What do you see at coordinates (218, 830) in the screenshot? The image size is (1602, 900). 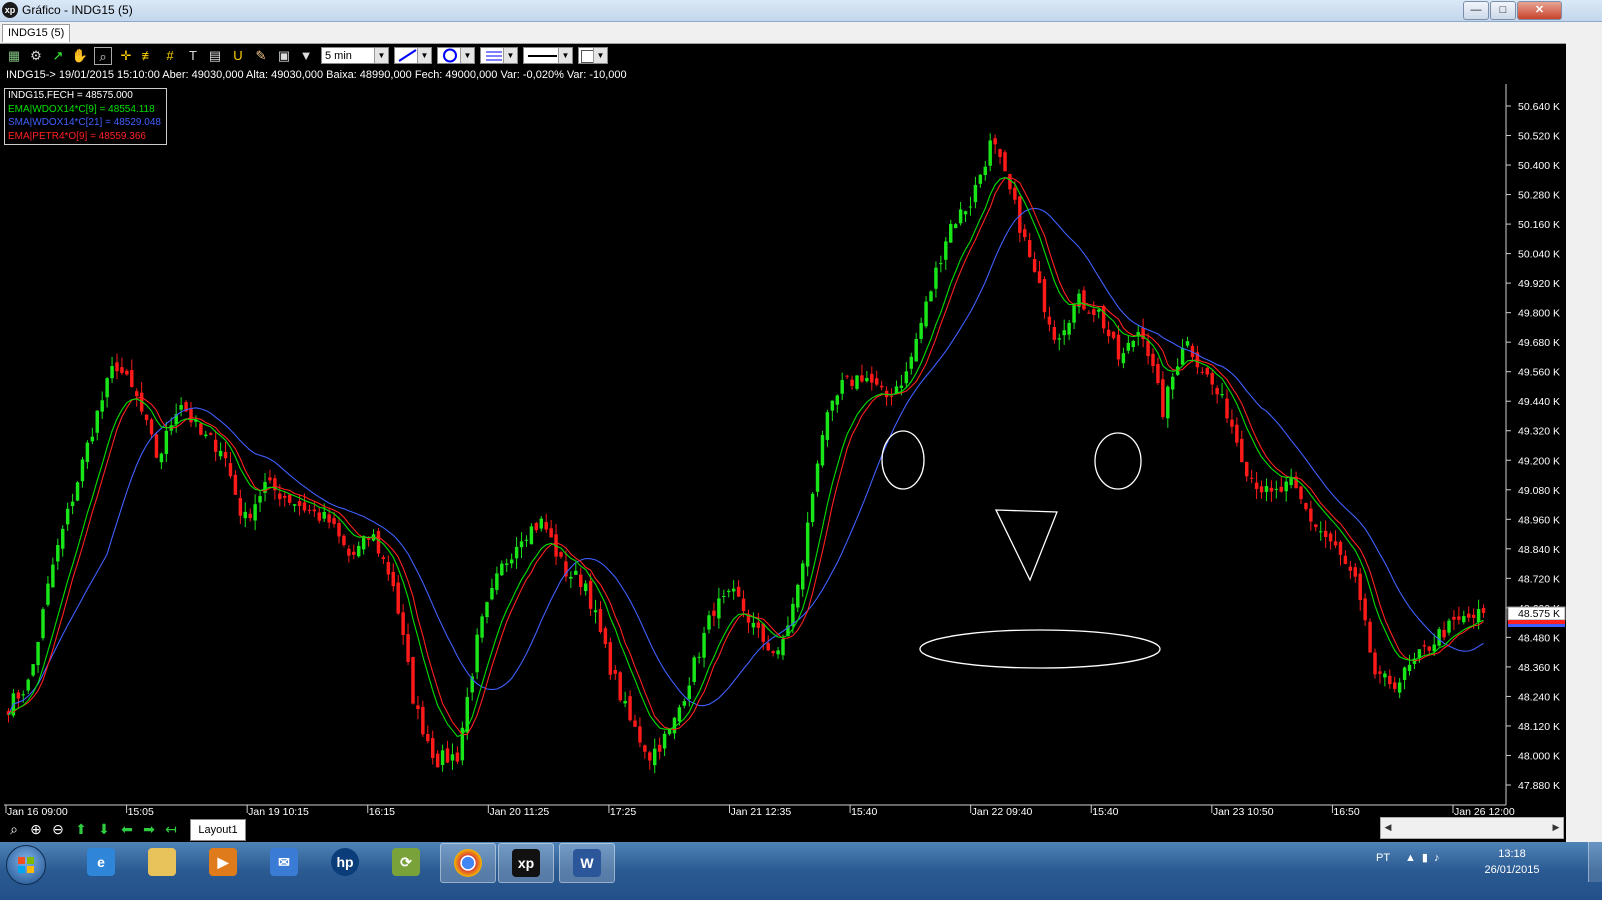 I see `layout-tab: Layout1` at bounding box center [218, 830].